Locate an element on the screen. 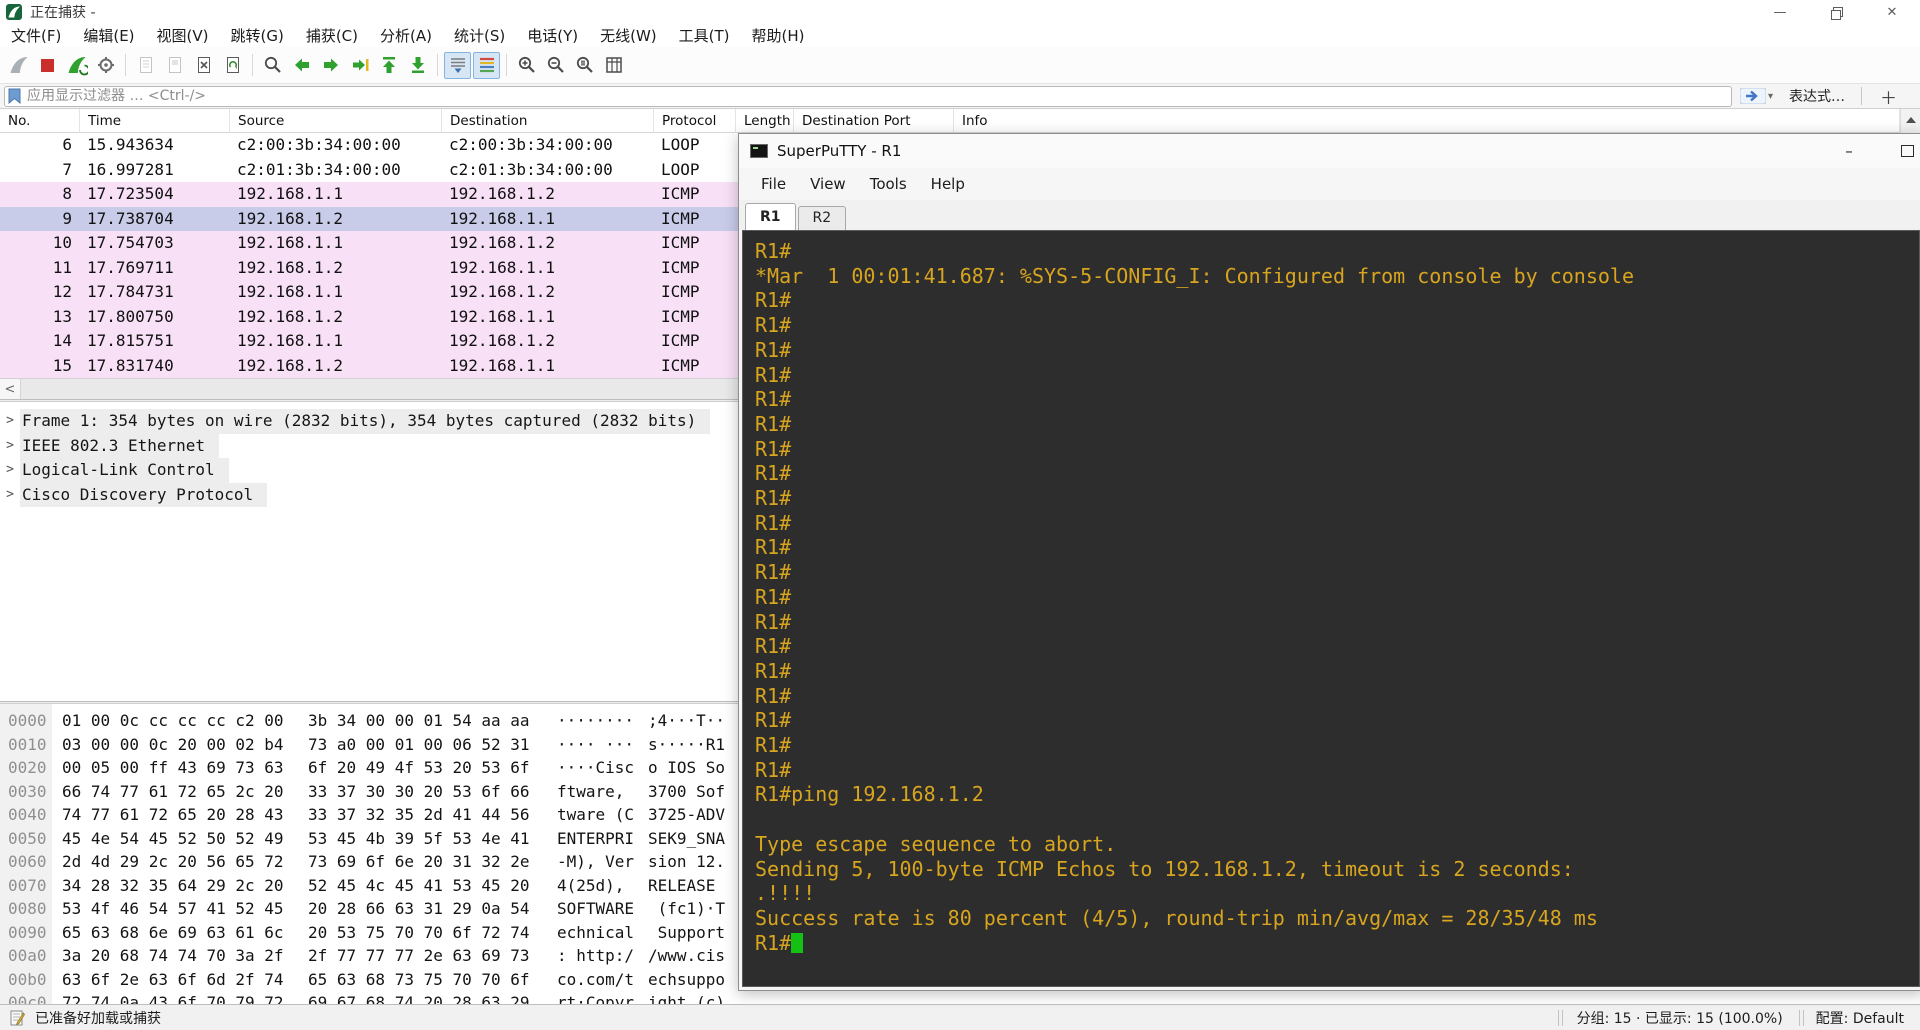 The image size is (1920, 1030). filter-dropdown-caret: ▾ is located at coordinates (1770, 96).